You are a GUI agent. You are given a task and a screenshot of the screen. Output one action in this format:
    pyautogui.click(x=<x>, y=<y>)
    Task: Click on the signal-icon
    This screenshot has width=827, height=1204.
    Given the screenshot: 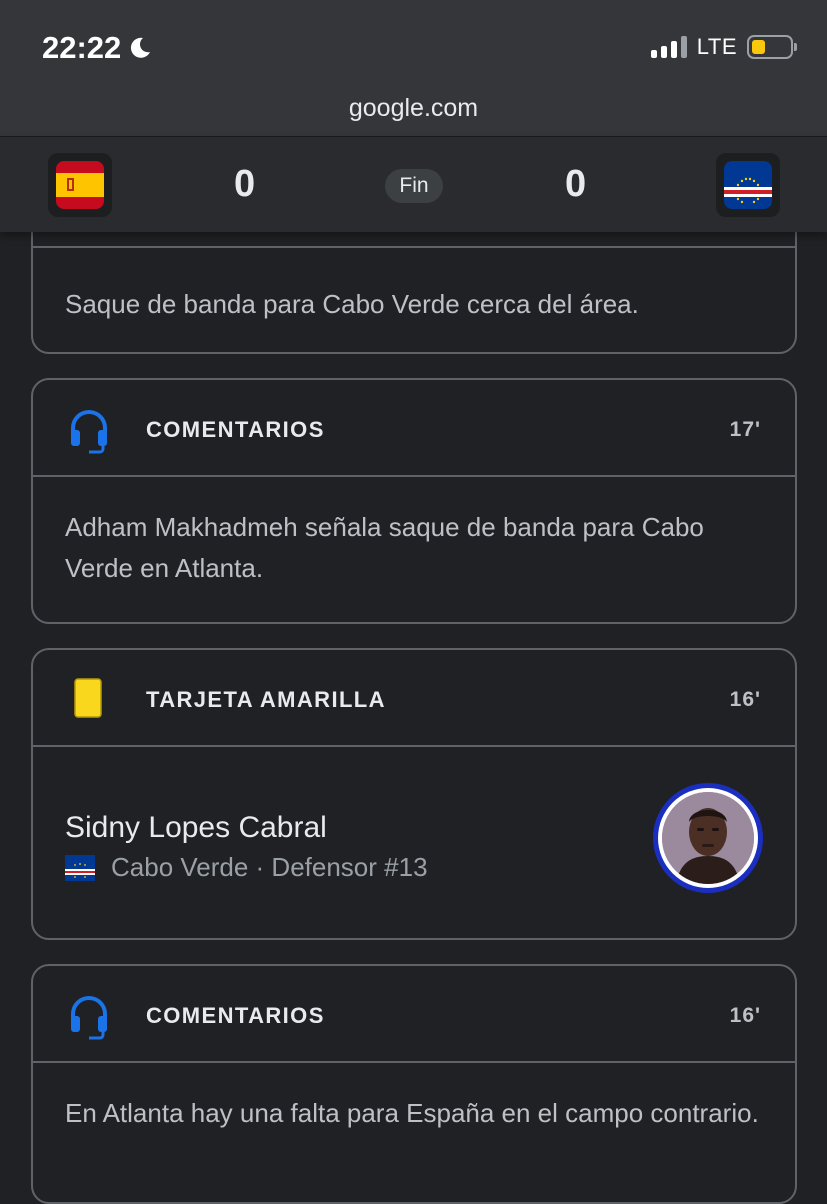 What is the action you would take?
    pyautogui.click(x=668, y=47)
    